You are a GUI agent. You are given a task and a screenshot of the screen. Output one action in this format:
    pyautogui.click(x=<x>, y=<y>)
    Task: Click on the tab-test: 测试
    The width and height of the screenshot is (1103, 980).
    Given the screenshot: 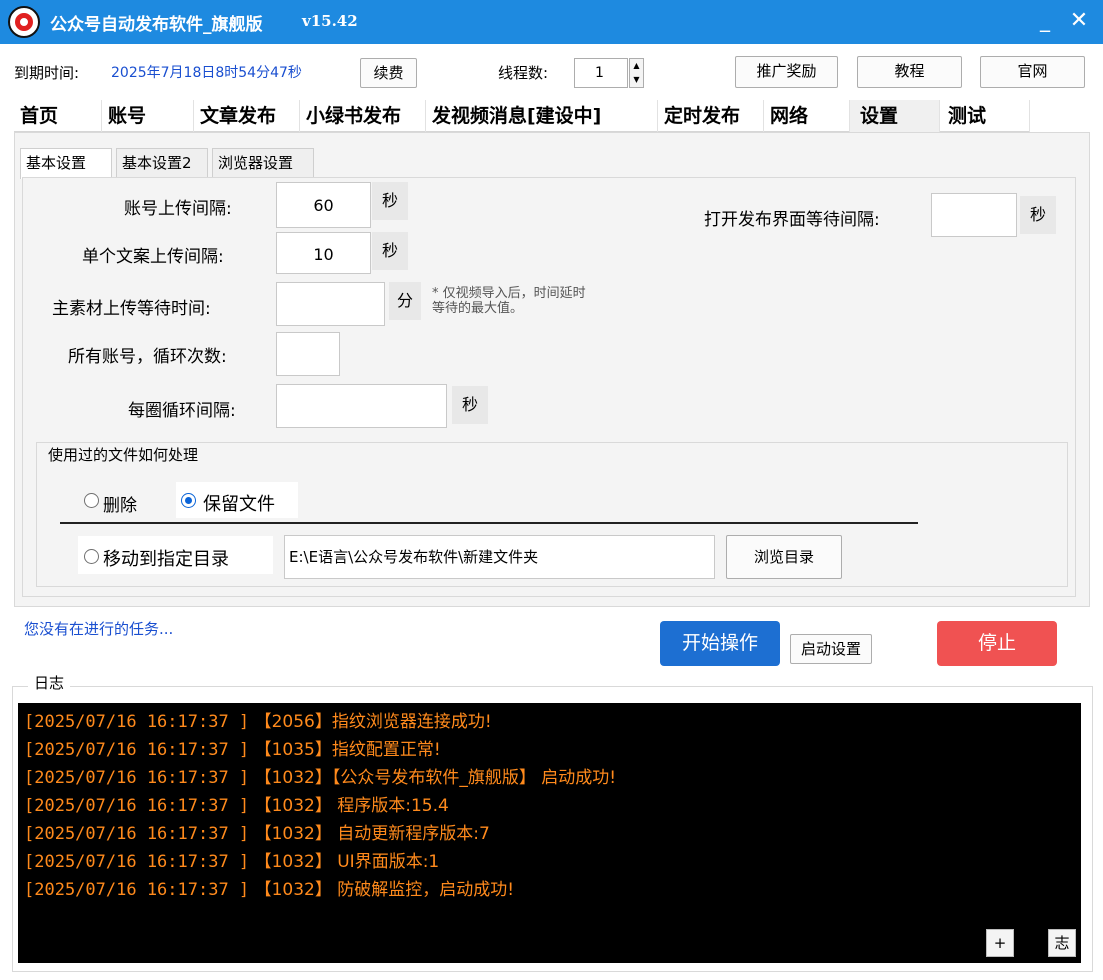 What is the action you would take?
    pyautogui.click(x=985, y=116)
    